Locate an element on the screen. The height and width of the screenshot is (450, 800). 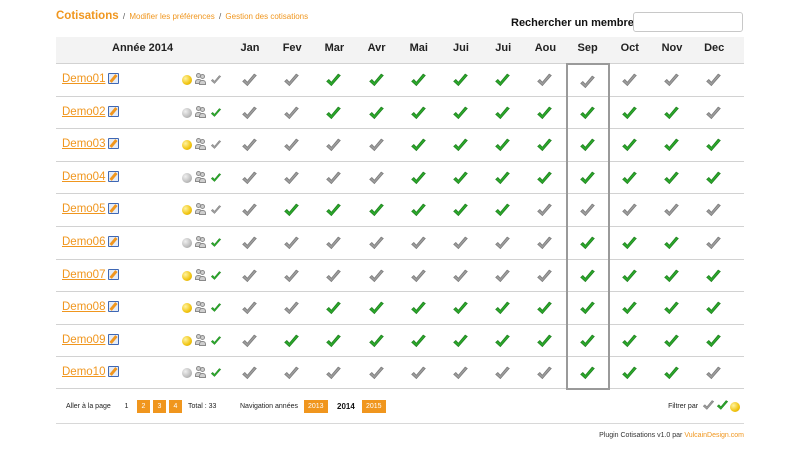
member-name-link: Demo01 is located at coordinates (83, 79).